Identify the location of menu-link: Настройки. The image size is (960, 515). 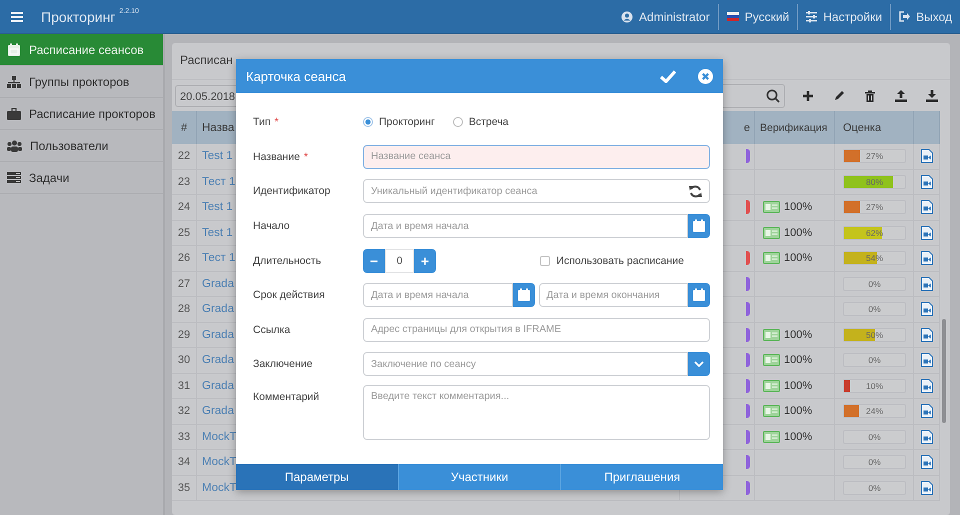
(852, 17).